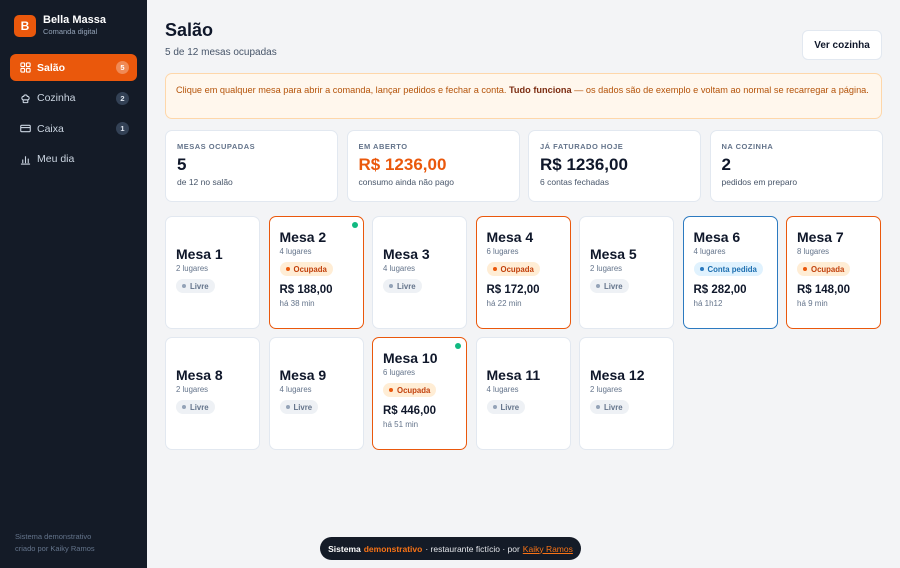  Describe the element at coordinates (344, 548) in the screenshot. I see `footer-lead: Sistema` at that location.